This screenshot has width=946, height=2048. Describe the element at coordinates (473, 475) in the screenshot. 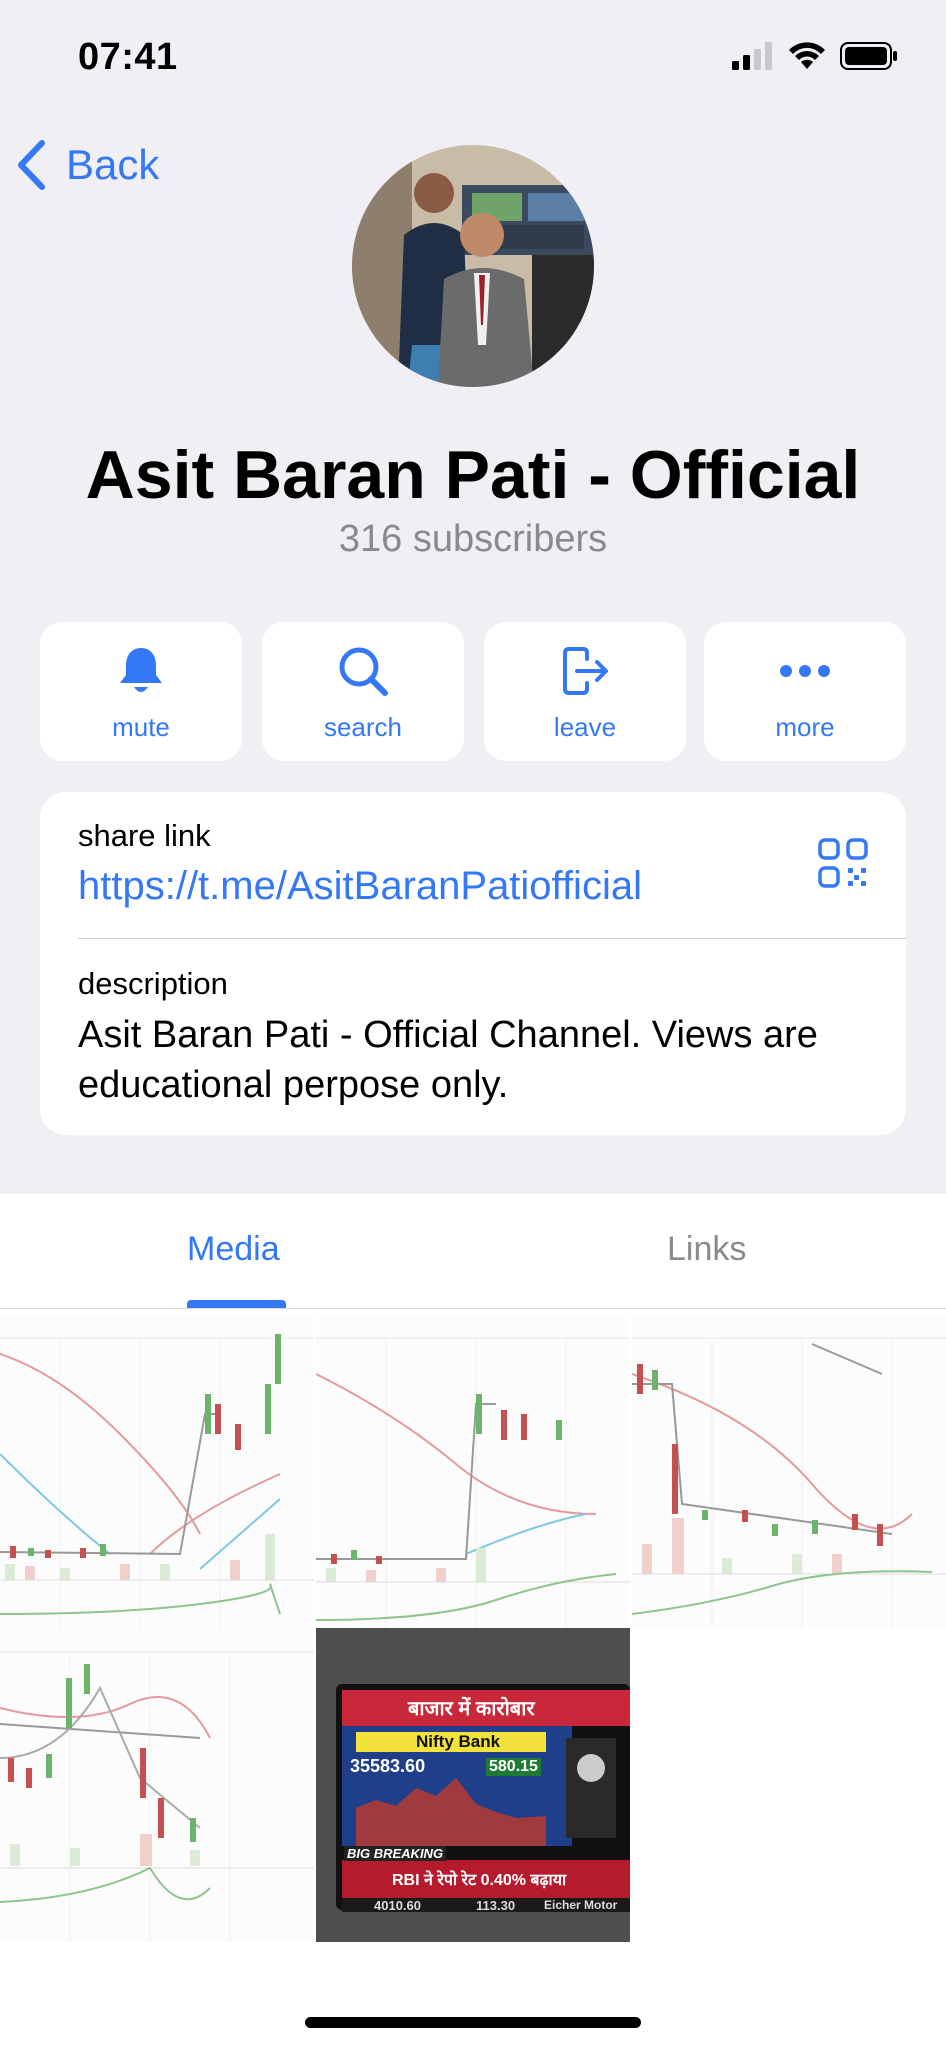

I see `channel-title: Asit Baran Pati - Official` at that location.